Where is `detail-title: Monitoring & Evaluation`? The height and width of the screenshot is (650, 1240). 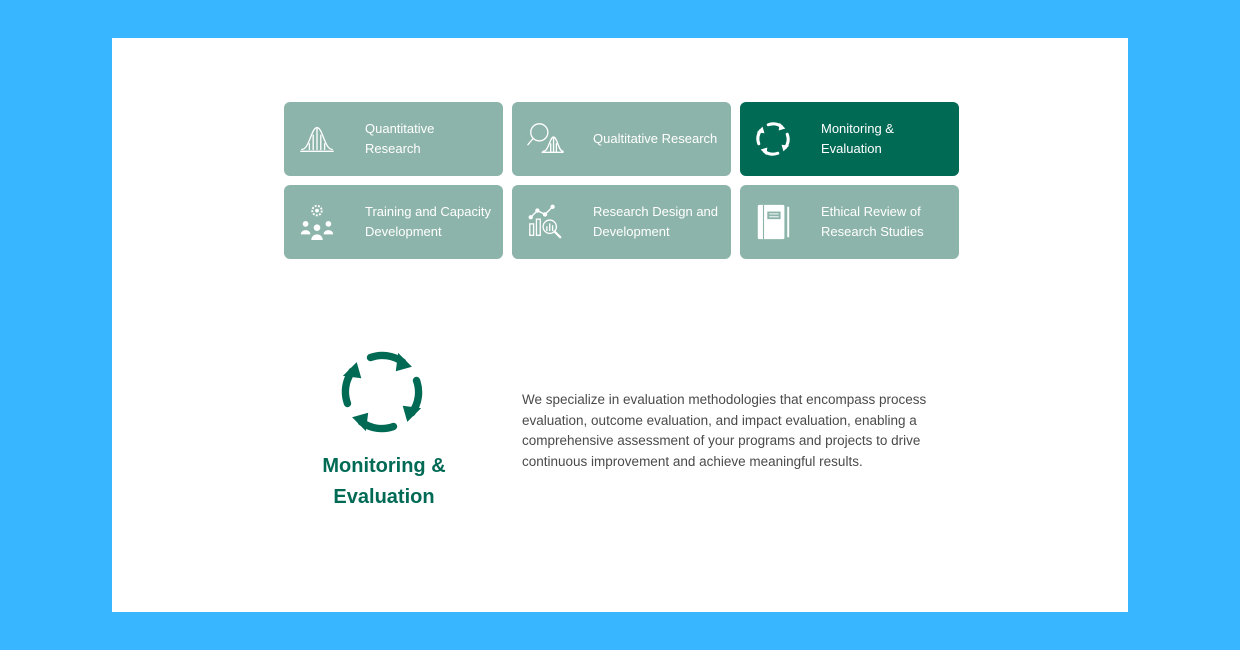 detail-title: Monitoring & Evaluation is located at coordinates (384, 481).